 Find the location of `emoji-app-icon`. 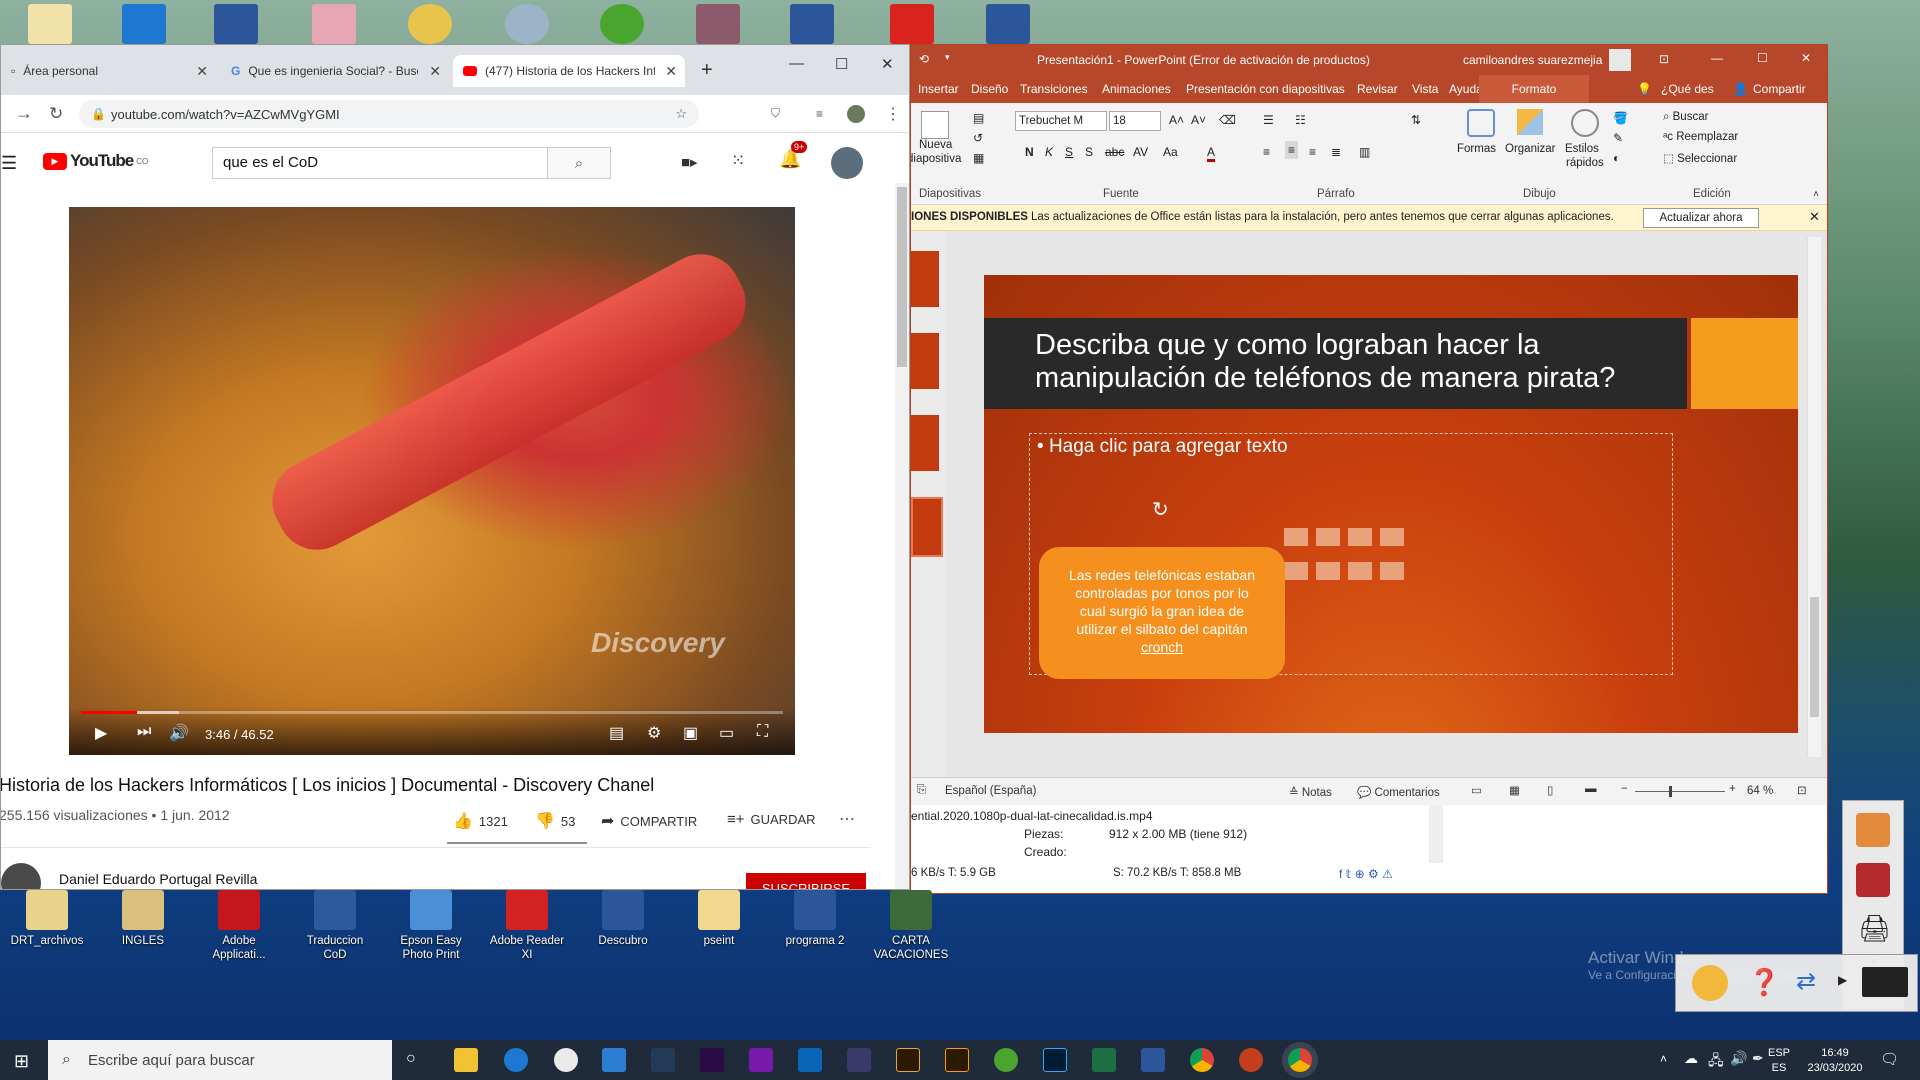

emoji-app-icon is located at coordinates (1710, 983).